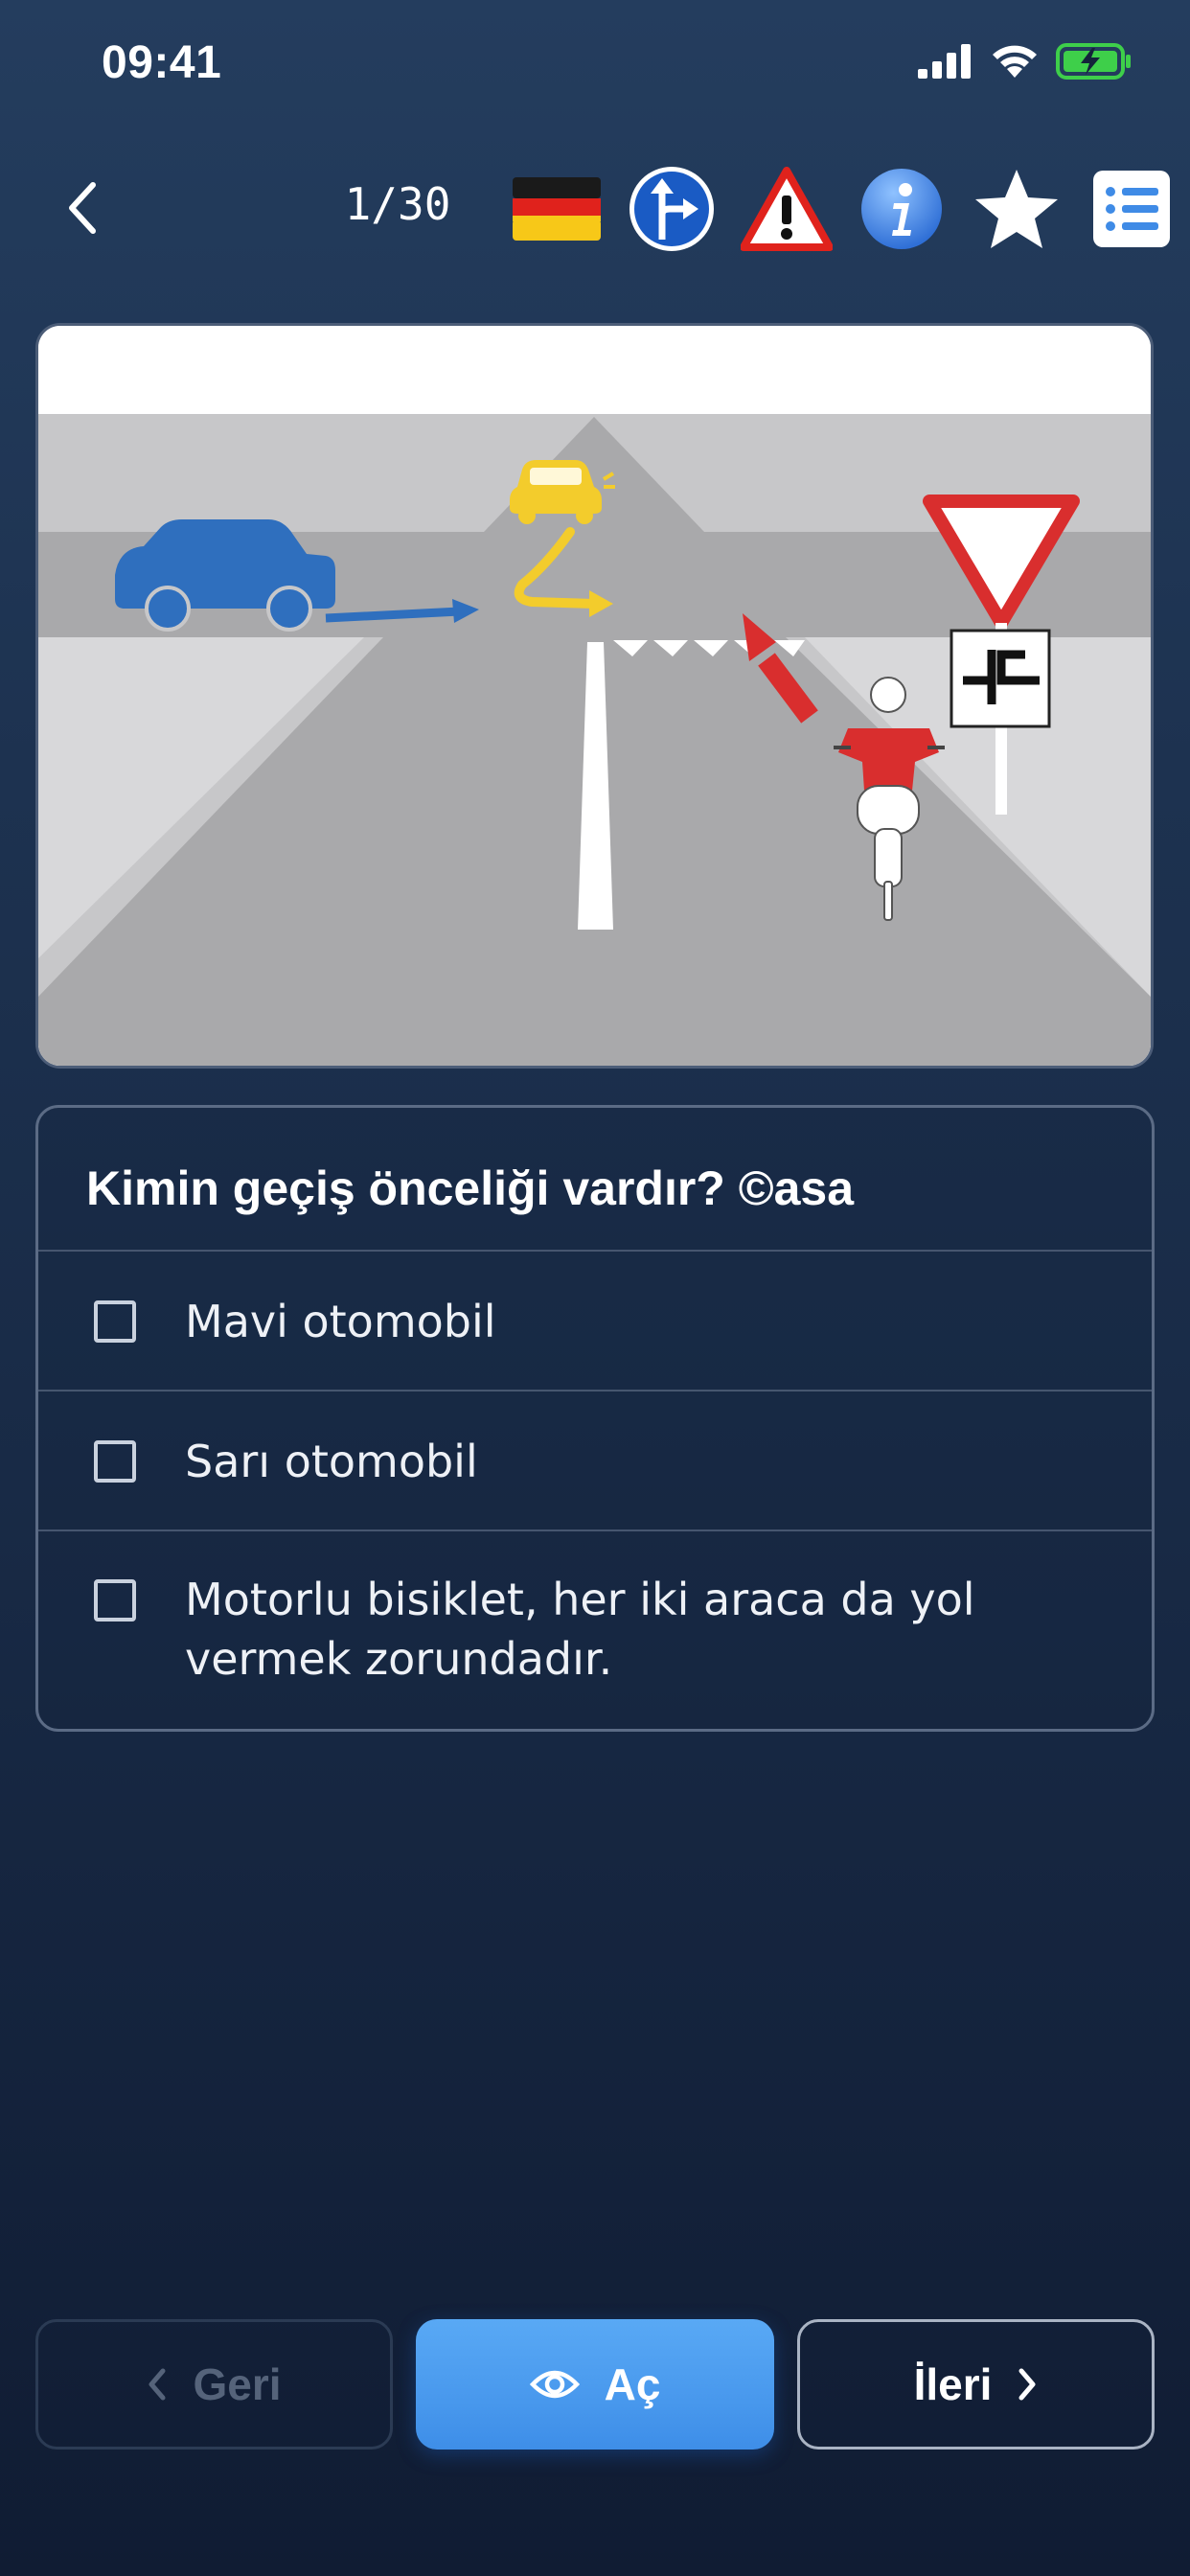 Image resolution: width=1190 pixels, height=2576 pixels. I want to click on reveal-answer-button: Aç, so click(595, 2384).